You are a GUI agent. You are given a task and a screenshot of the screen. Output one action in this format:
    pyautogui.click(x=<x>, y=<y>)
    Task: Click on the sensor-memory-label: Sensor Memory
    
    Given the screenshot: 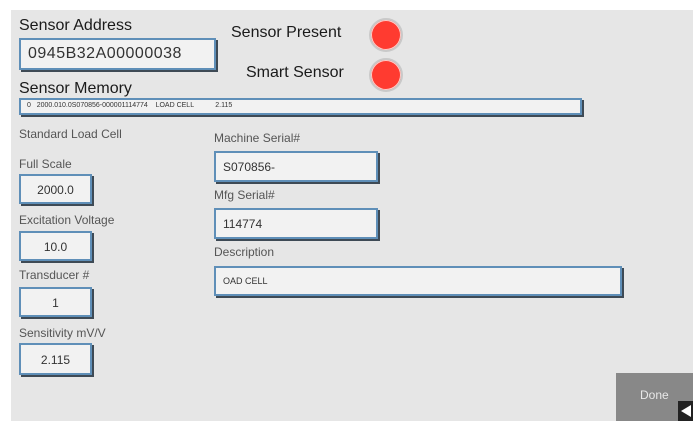 What is the action you would take?
    pyautogui.click(x=75, y=88)
    